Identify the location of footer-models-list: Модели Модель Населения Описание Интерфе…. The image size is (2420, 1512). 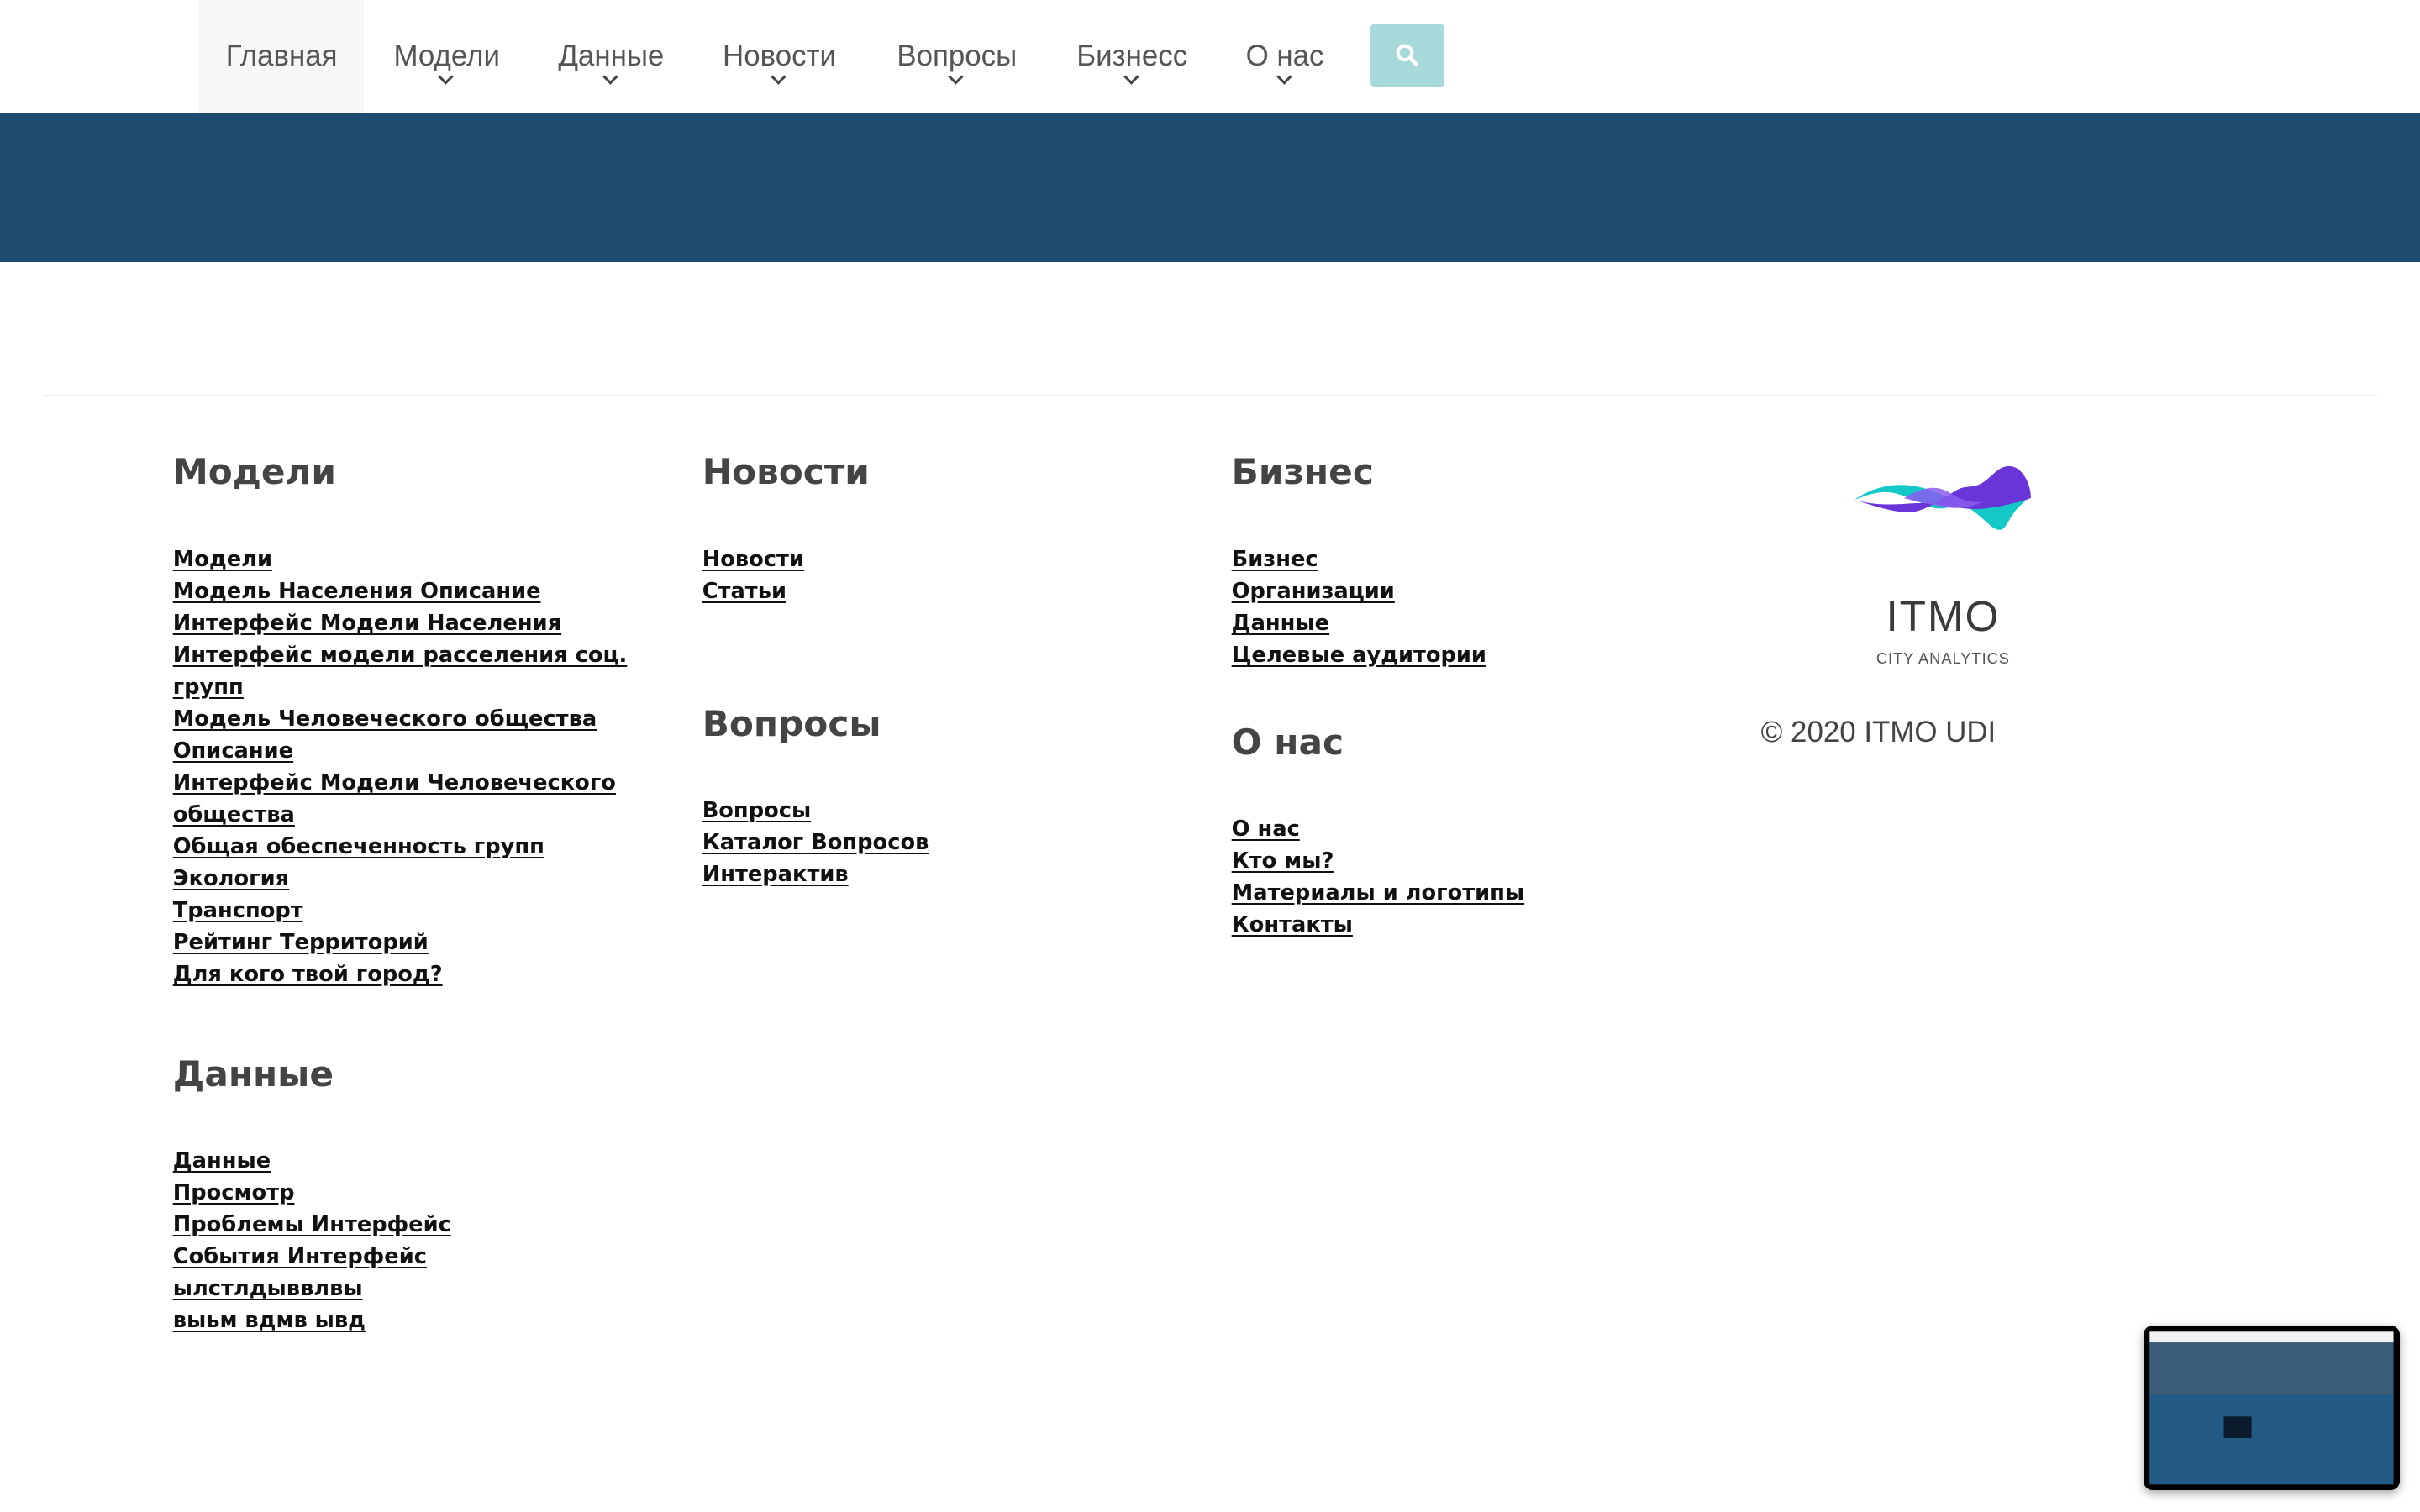
(420, 766).